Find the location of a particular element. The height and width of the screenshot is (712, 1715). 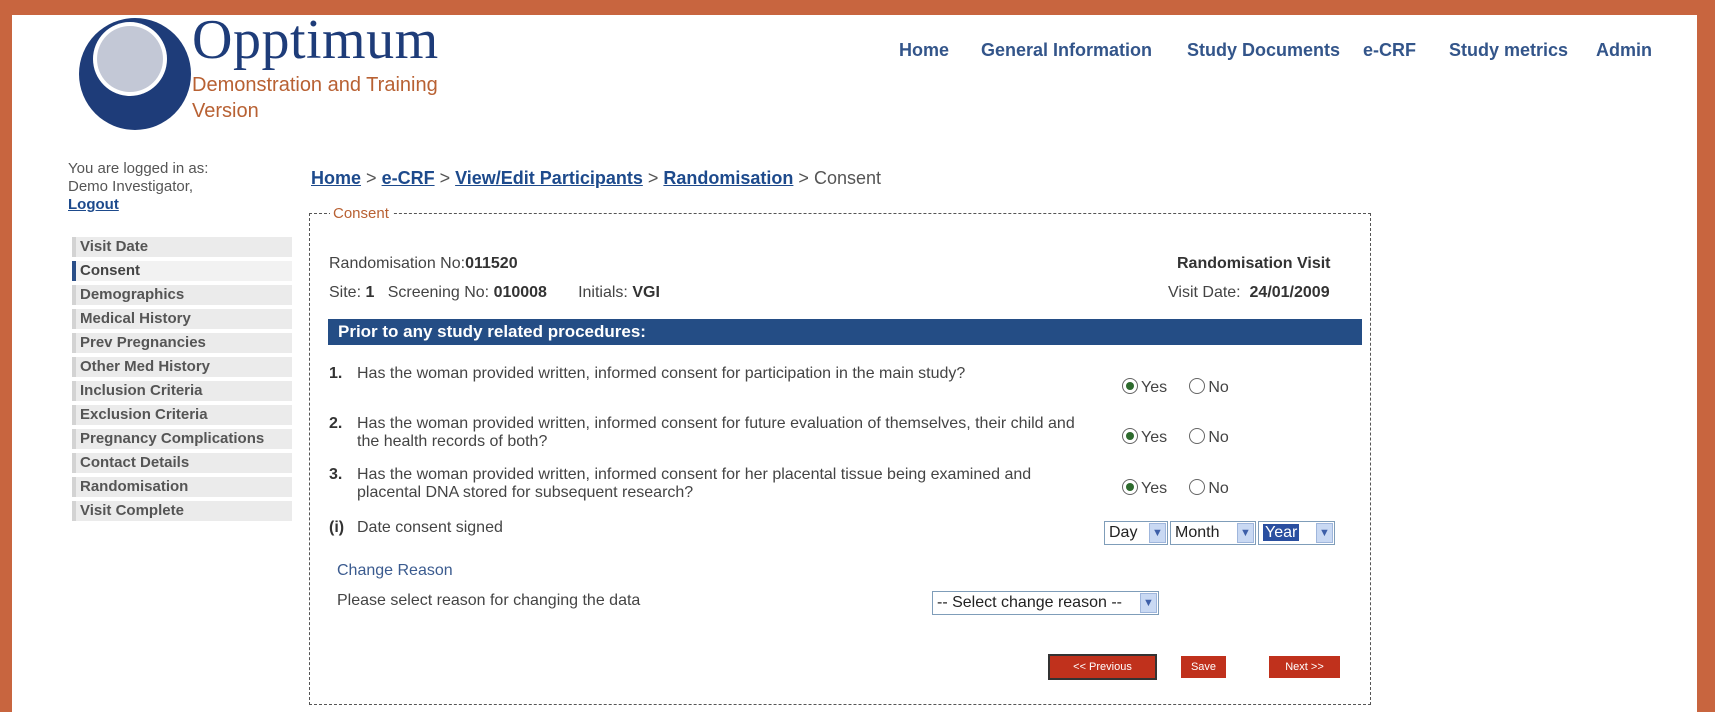

month-select: Month ▼ is located at coordinates (1213, 533).